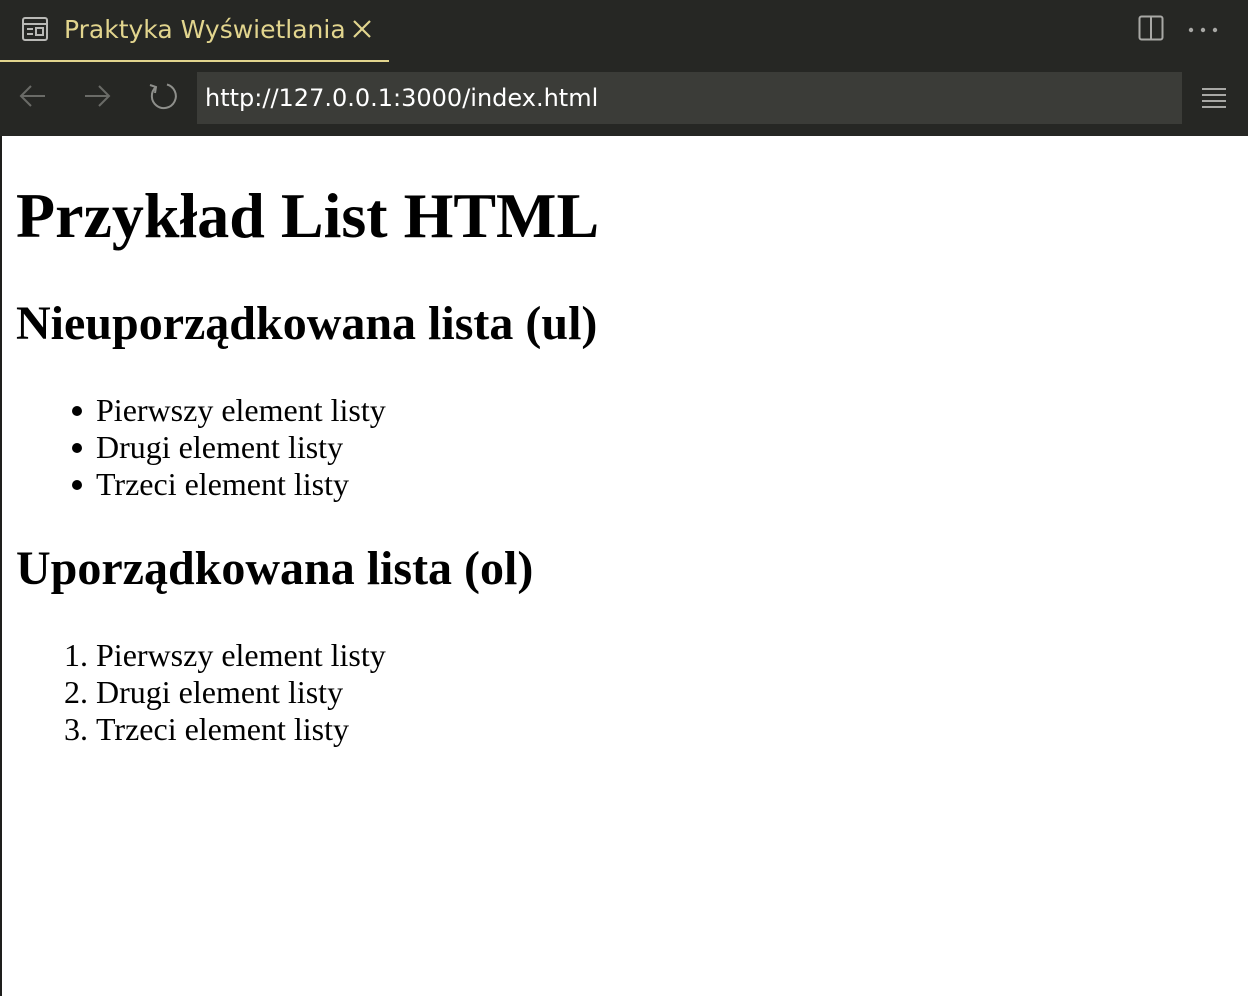 Image resolution: width=1248 pixels, height=996 pixels. Describe the element at coordinates (163, 96) in the screenshot. I see `reload-icon` at that location.